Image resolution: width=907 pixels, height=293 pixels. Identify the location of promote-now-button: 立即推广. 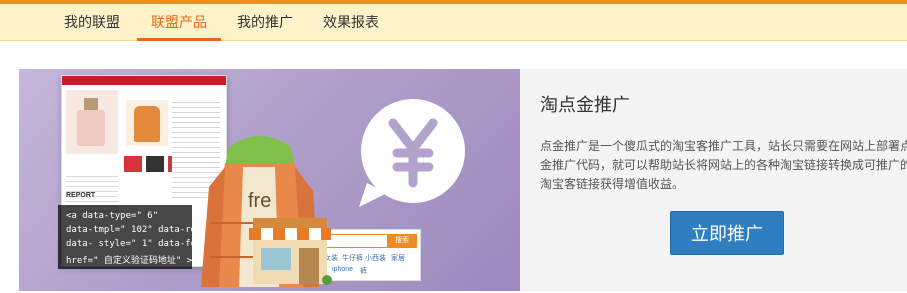
(727, 233).